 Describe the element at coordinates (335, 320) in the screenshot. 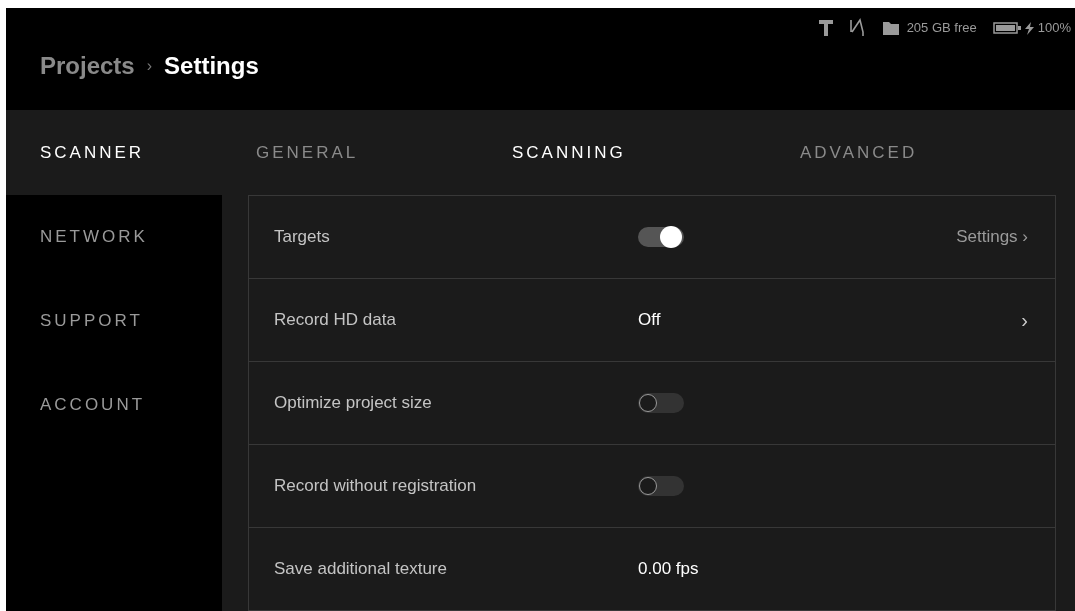

I see `setting-label: Record HD data` at that location.